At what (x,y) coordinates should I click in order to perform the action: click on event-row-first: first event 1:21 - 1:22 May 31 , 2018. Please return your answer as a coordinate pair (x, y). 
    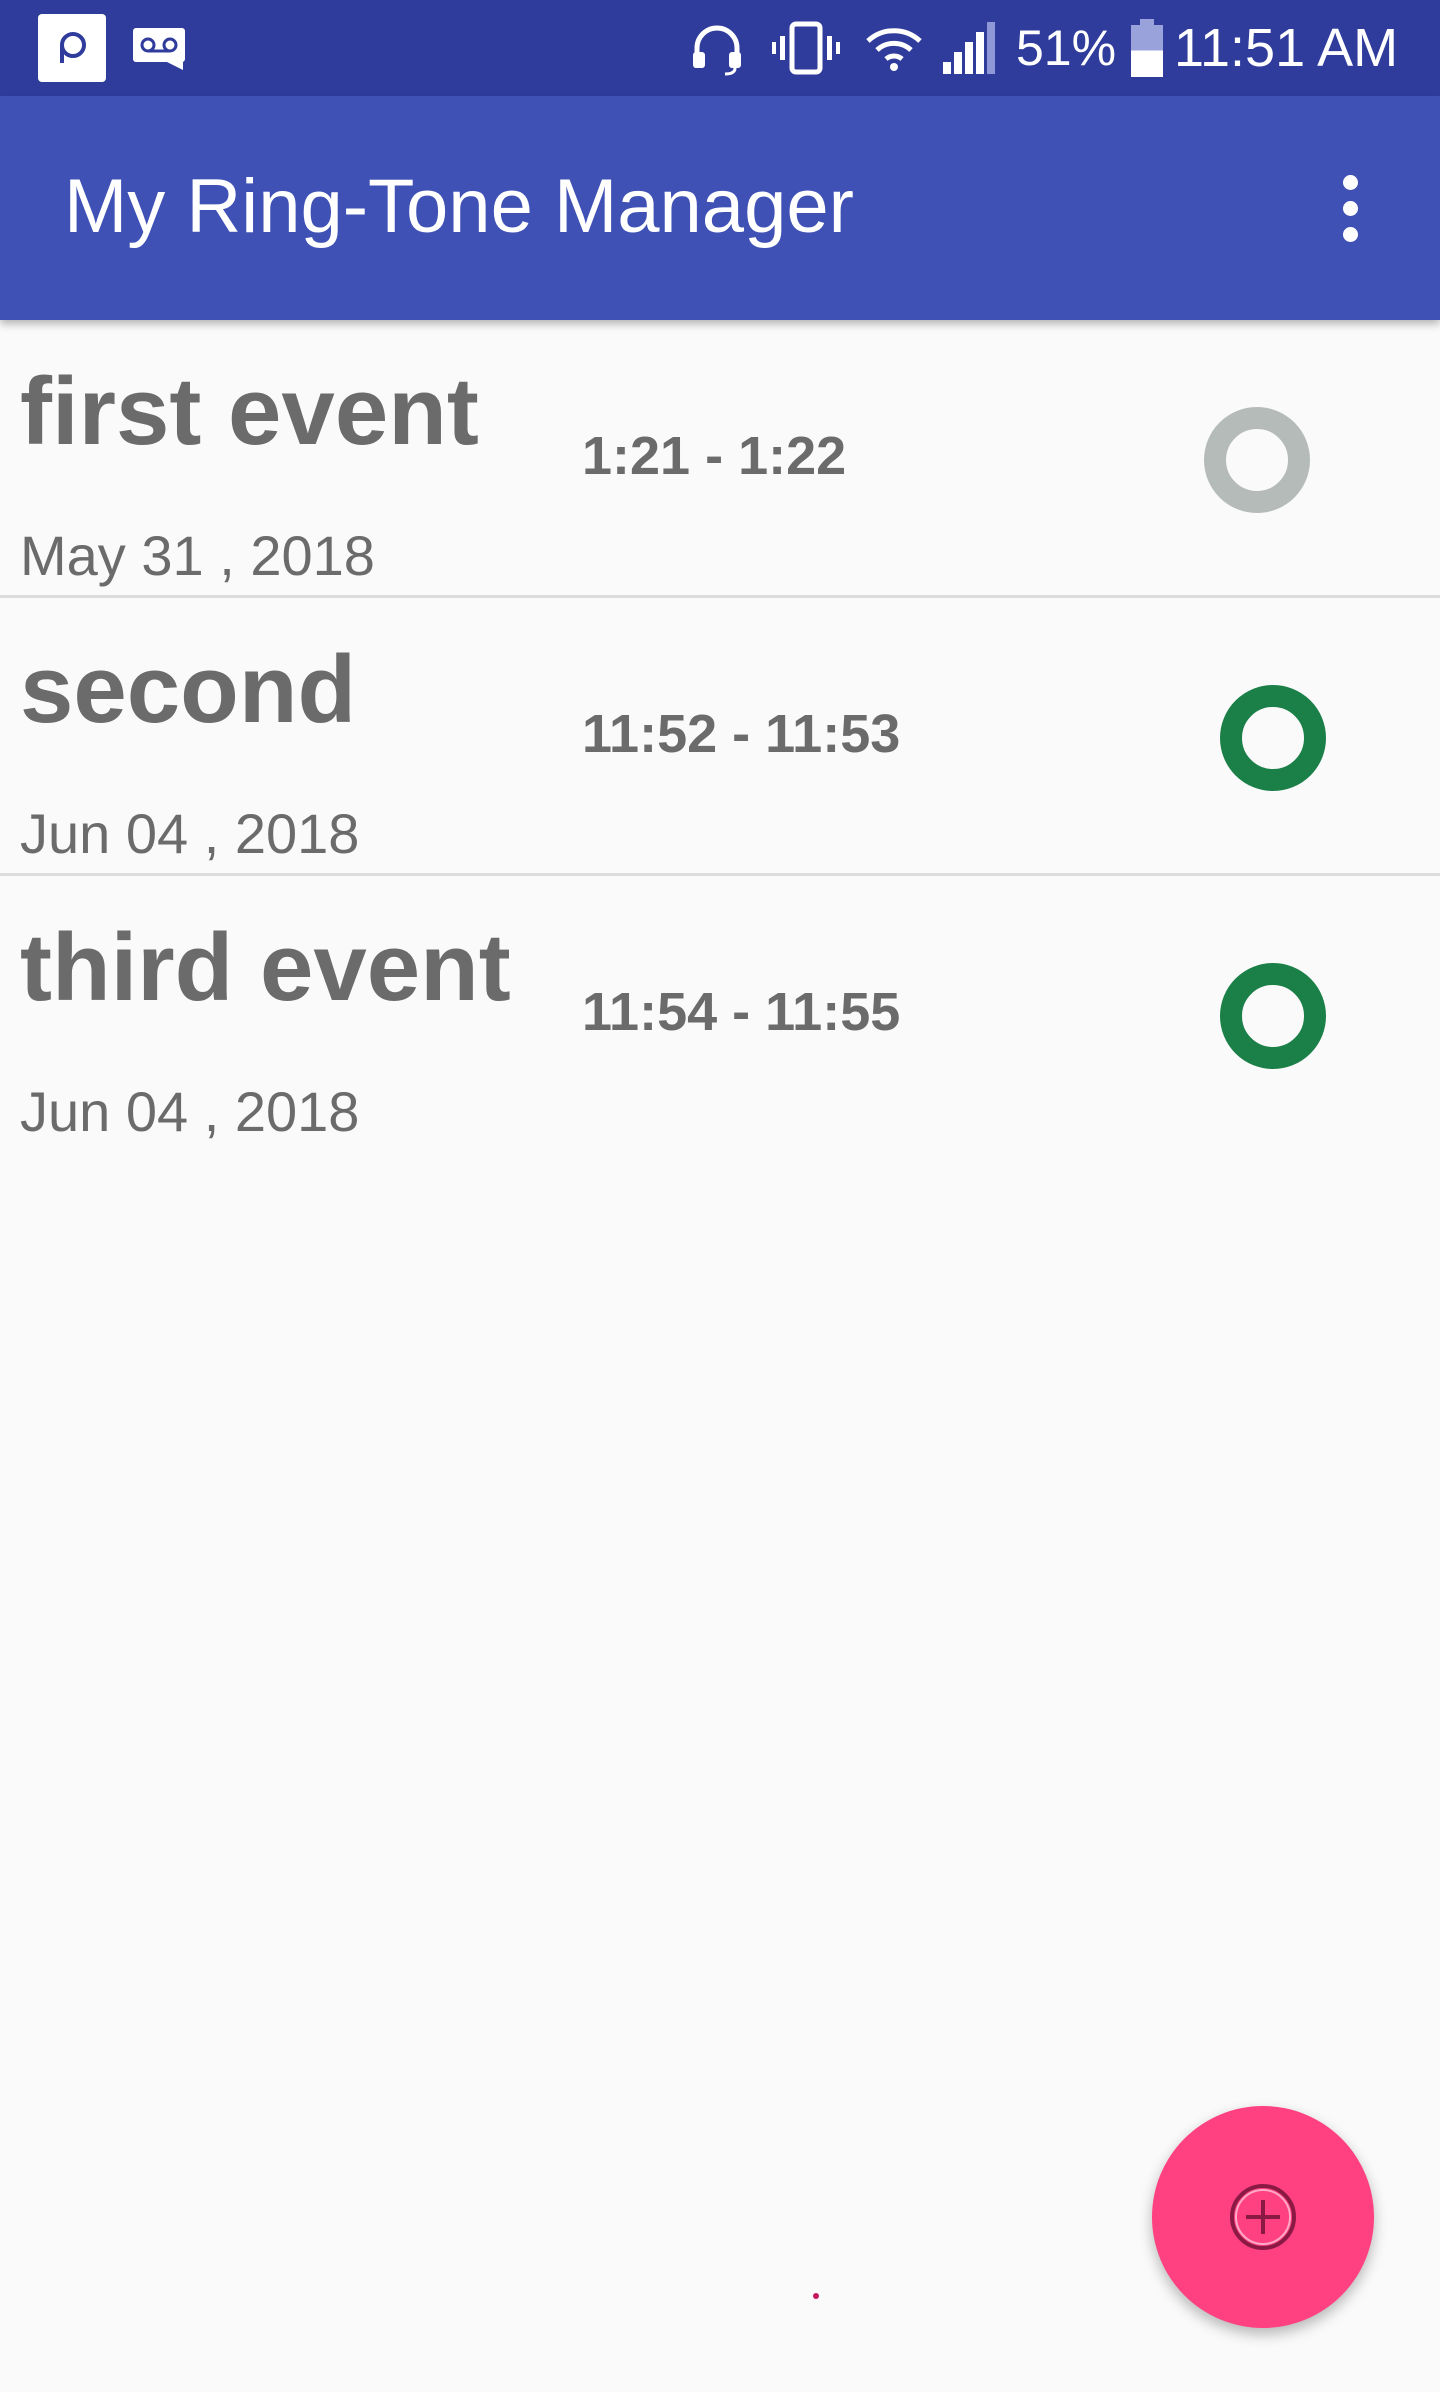
    Looking at the image, I should click on (720, 459).